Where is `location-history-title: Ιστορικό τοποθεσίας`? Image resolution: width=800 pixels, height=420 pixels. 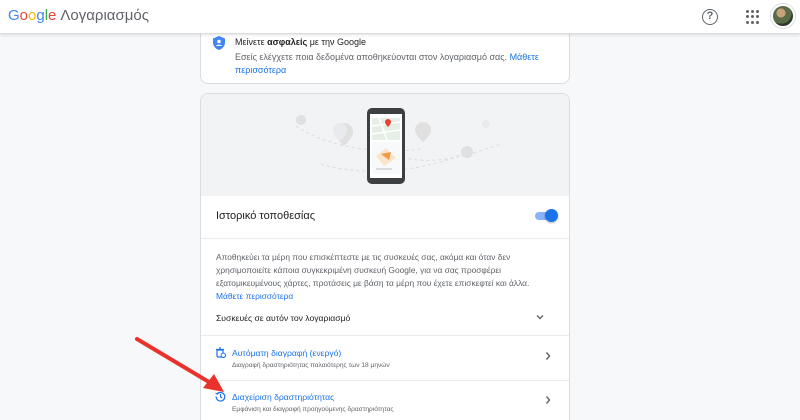 location-history-title: Ιστορικό τοποθεσίας is located at coordinates (266, 216).